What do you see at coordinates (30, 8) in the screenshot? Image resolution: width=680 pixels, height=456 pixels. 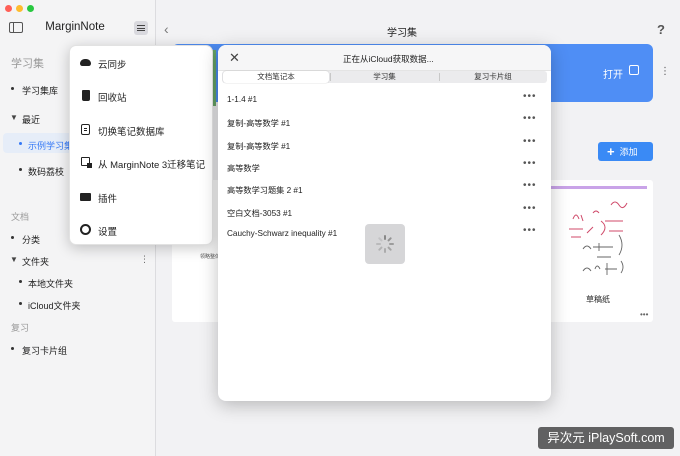 I see `zoom-window-button` at bounding box center [30, 8].